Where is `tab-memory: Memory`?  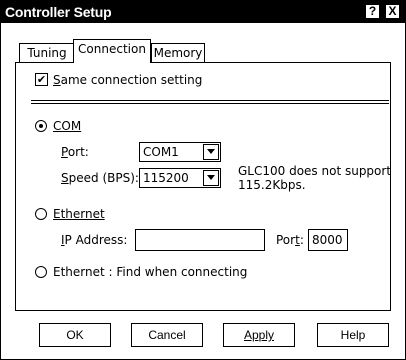
tab-memory: Memory is located at coordinates (178, 53).